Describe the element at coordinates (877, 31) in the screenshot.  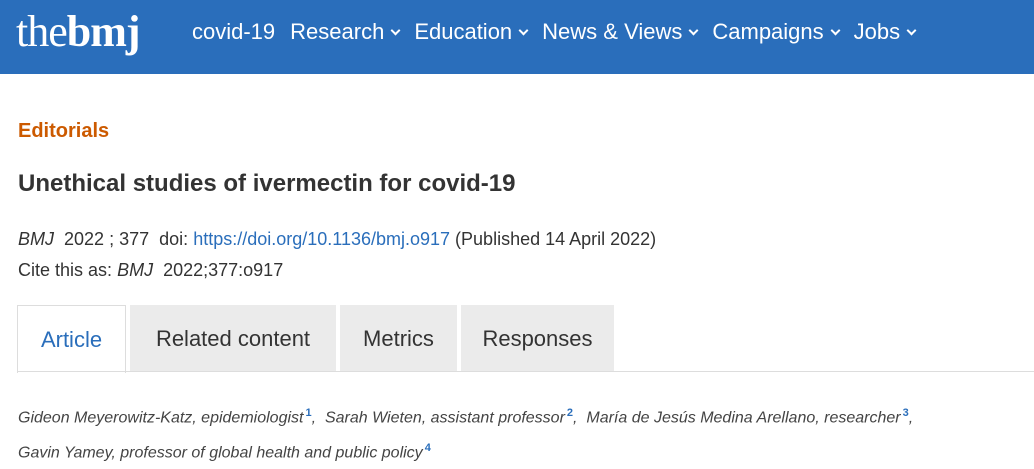
I see `nav-label: Jobs` at that location.